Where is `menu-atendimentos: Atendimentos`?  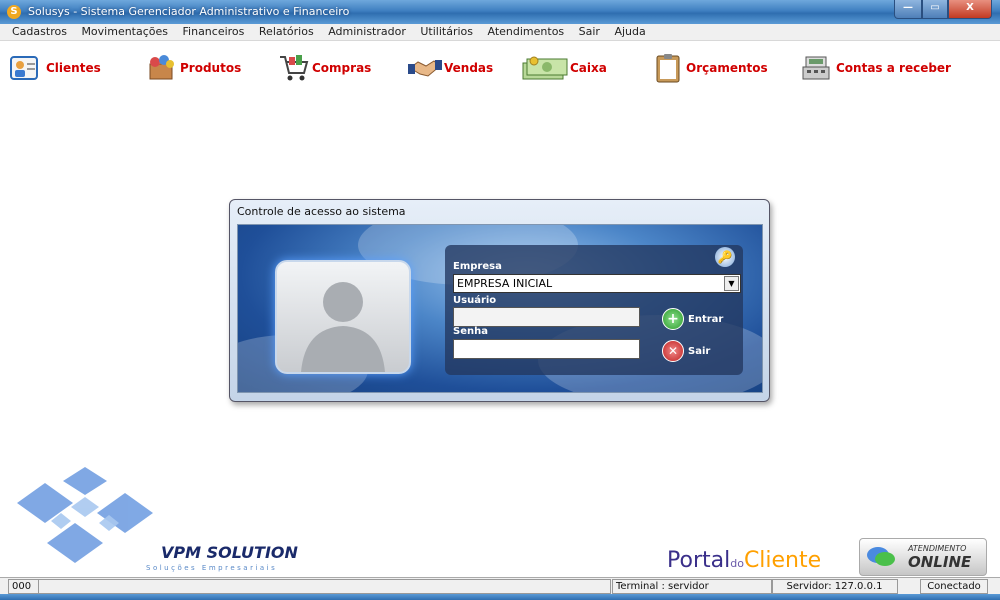 menu-atendimentos: Atendimentos is located at coordinates (526, 32).